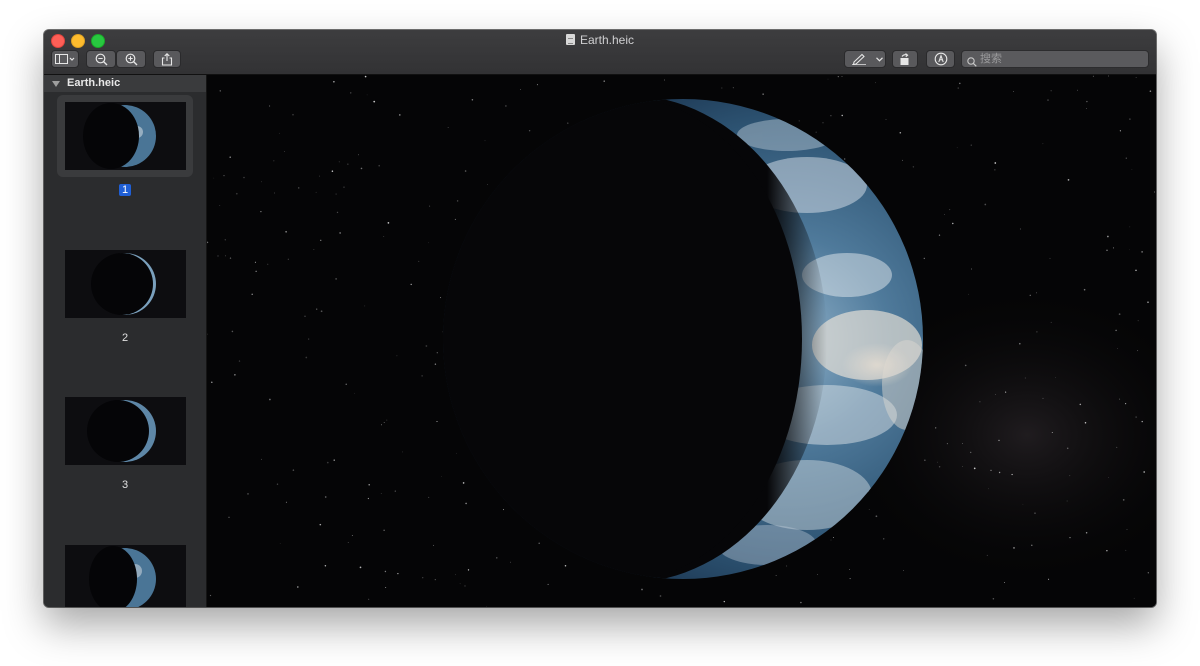  Describe the element at coordinates (972, 63) in the screenshot. I see `search-icon` at that location.